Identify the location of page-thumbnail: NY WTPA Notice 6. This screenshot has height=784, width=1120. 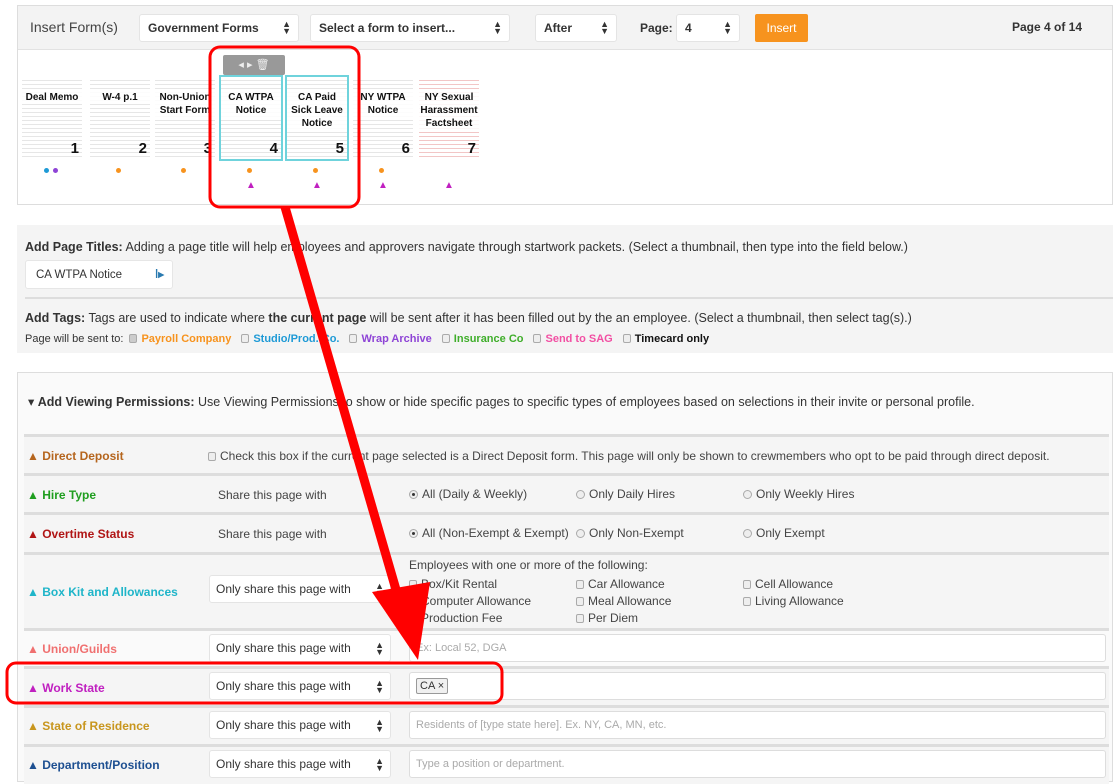
(383, 118).